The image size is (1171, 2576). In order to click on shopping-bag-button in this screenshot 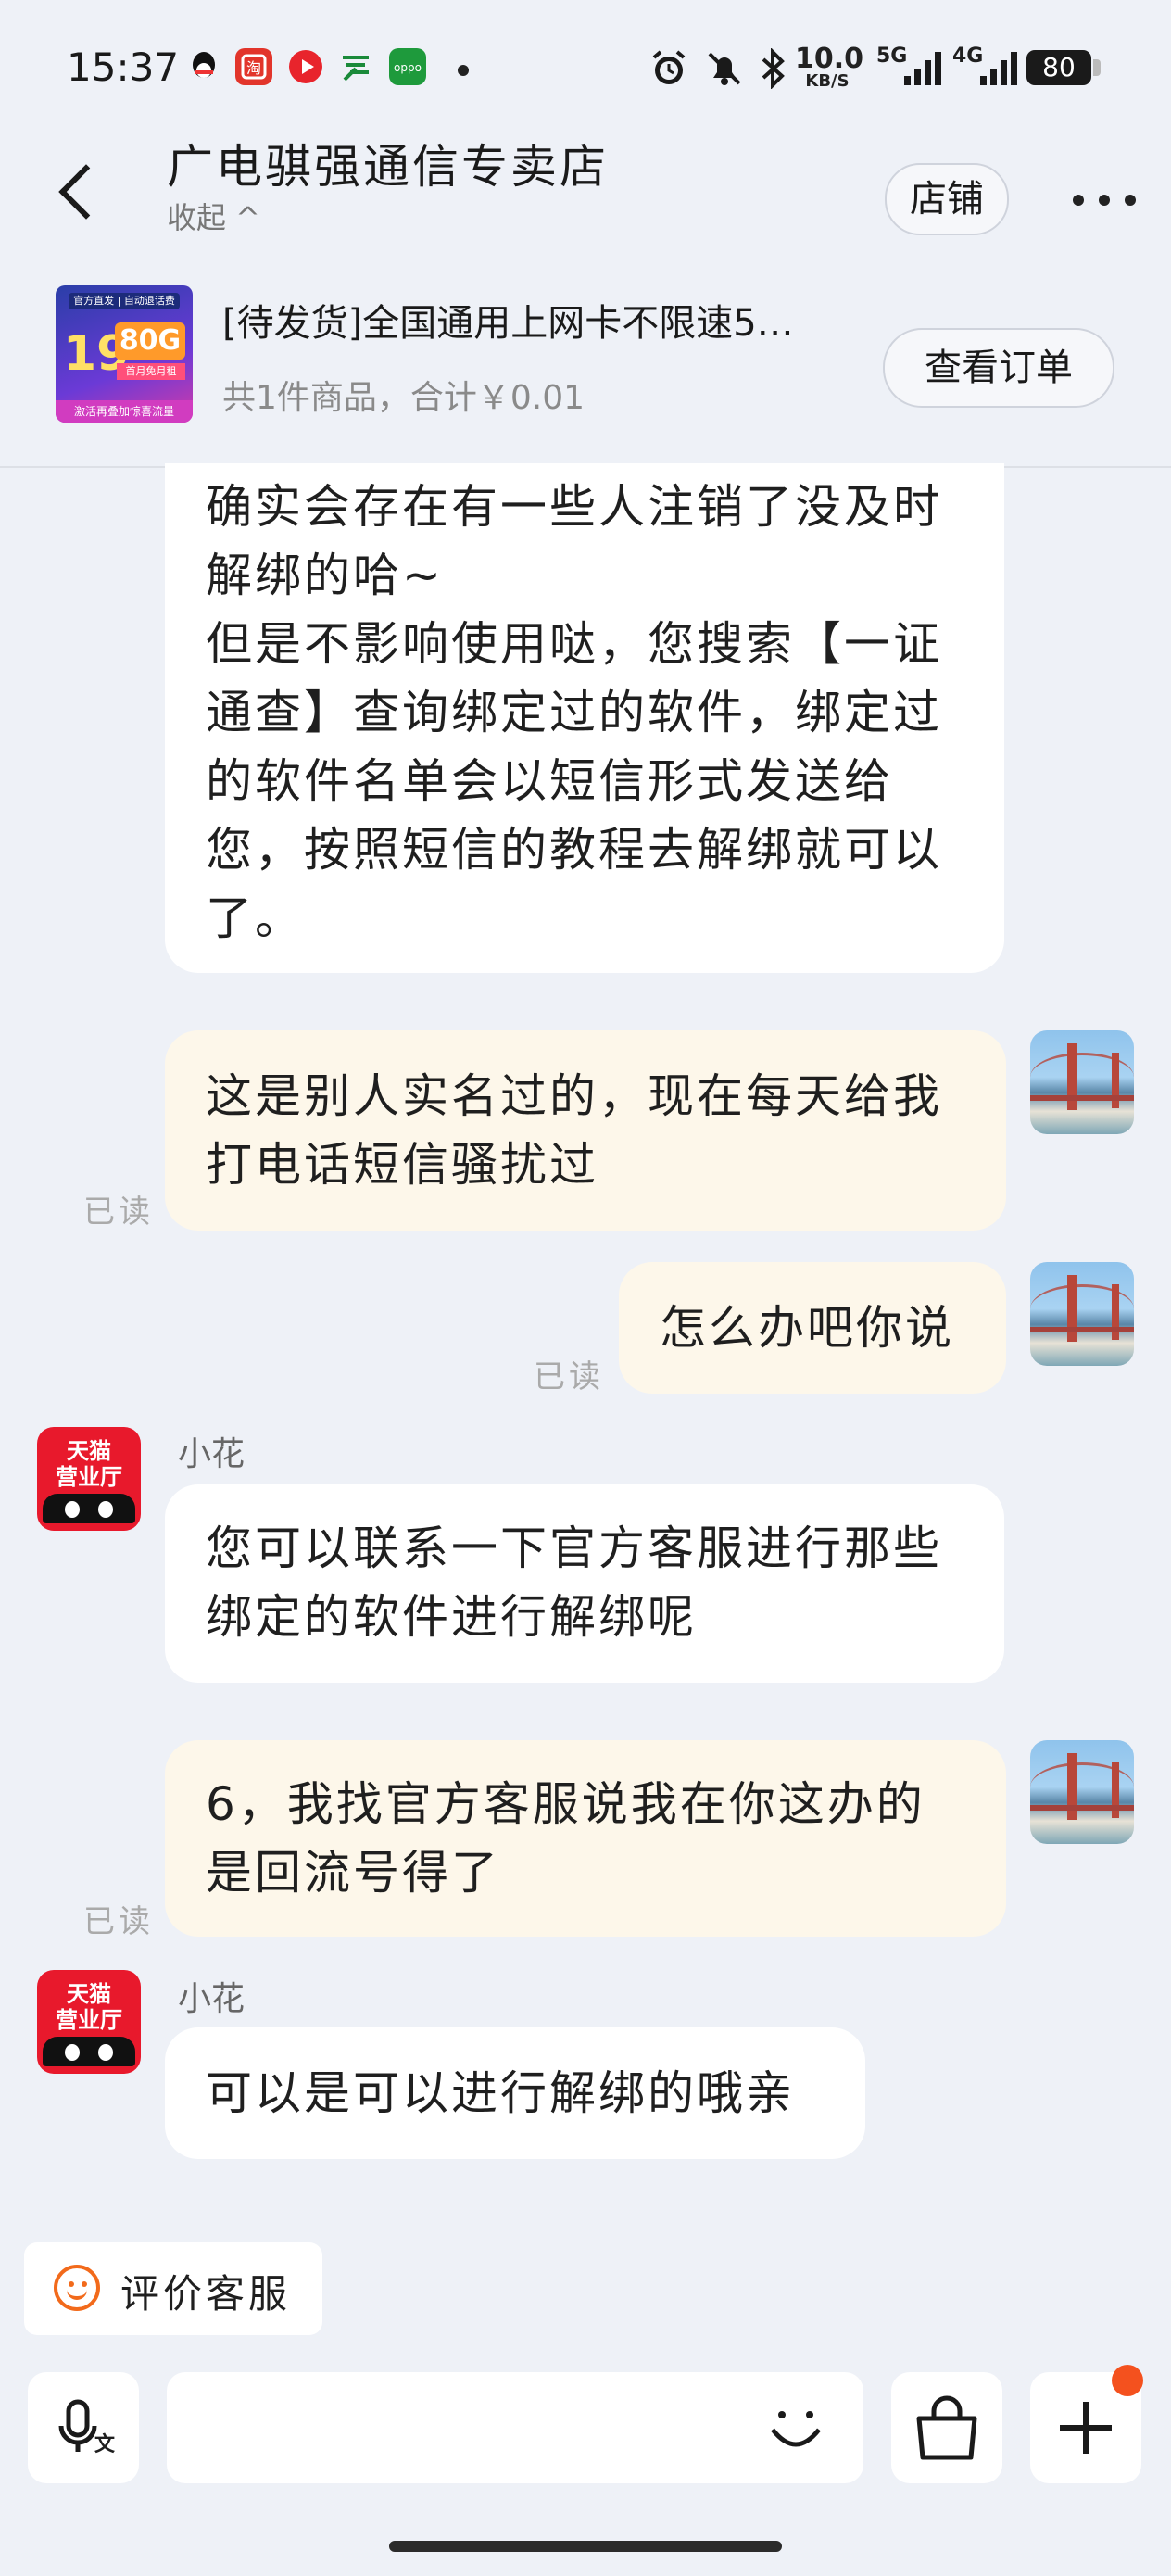, I will do `click(947, 2427)`.